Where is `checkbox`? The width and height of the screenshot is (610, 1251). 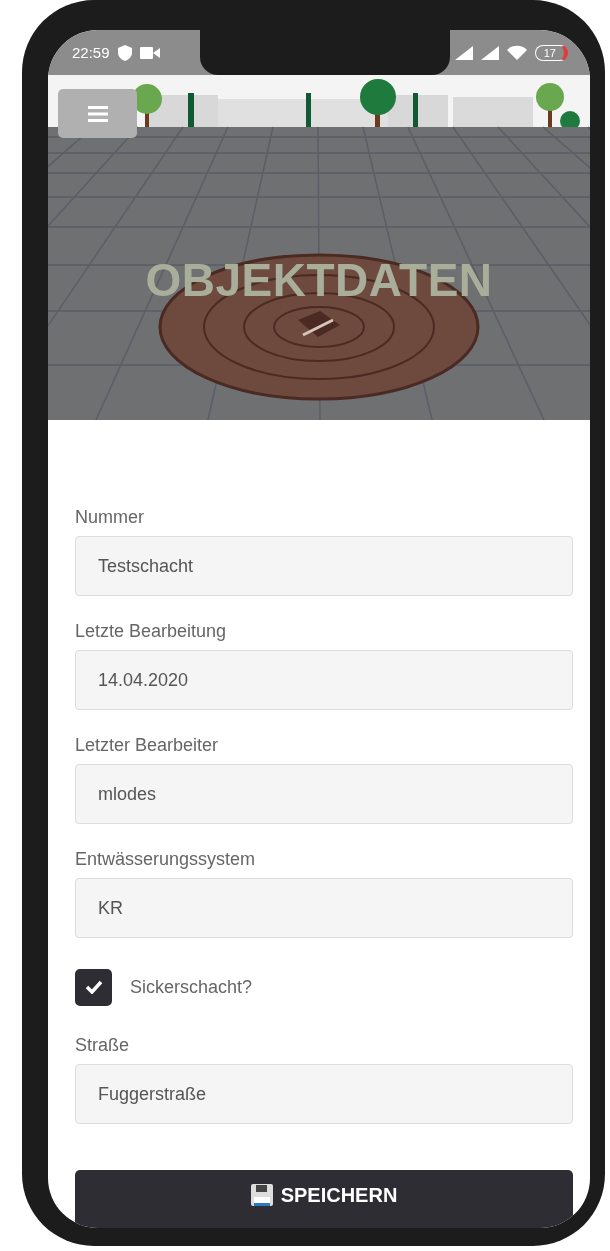
checkbox is located at coordinates (93, 987).